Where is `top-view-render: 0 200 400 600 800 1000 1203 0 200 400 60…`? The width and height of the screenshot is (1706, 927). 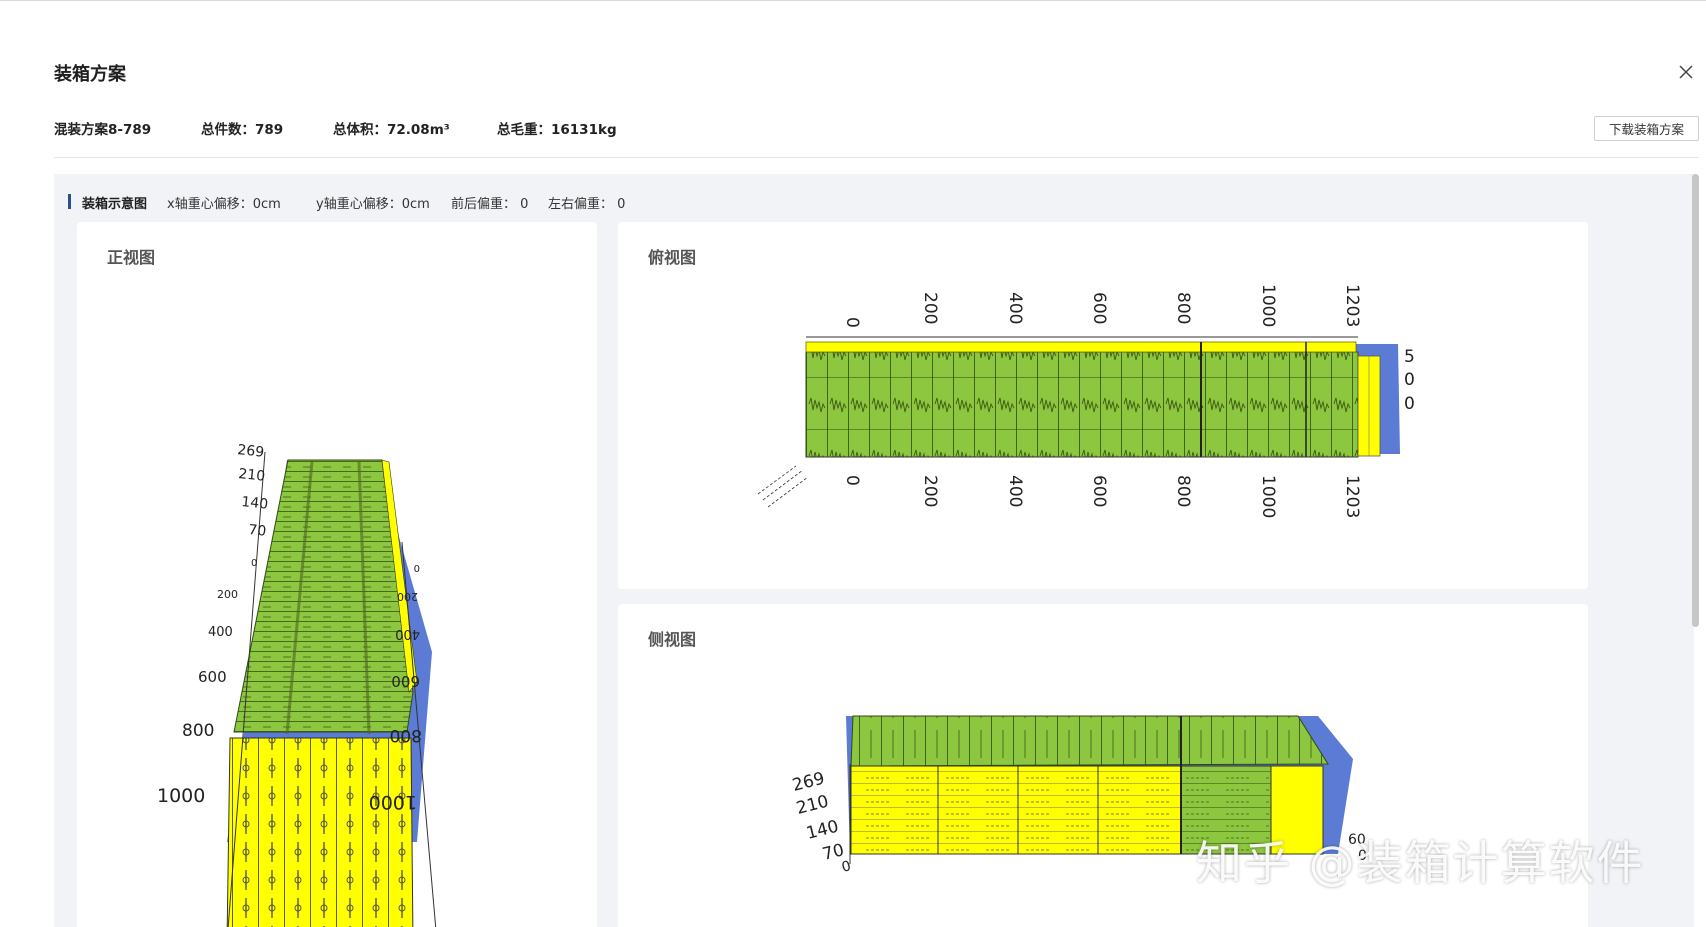 top-view-render: 0 200 400 600 800 1000 1203 0 200 400 60… is located at coordinates (1086, 401).